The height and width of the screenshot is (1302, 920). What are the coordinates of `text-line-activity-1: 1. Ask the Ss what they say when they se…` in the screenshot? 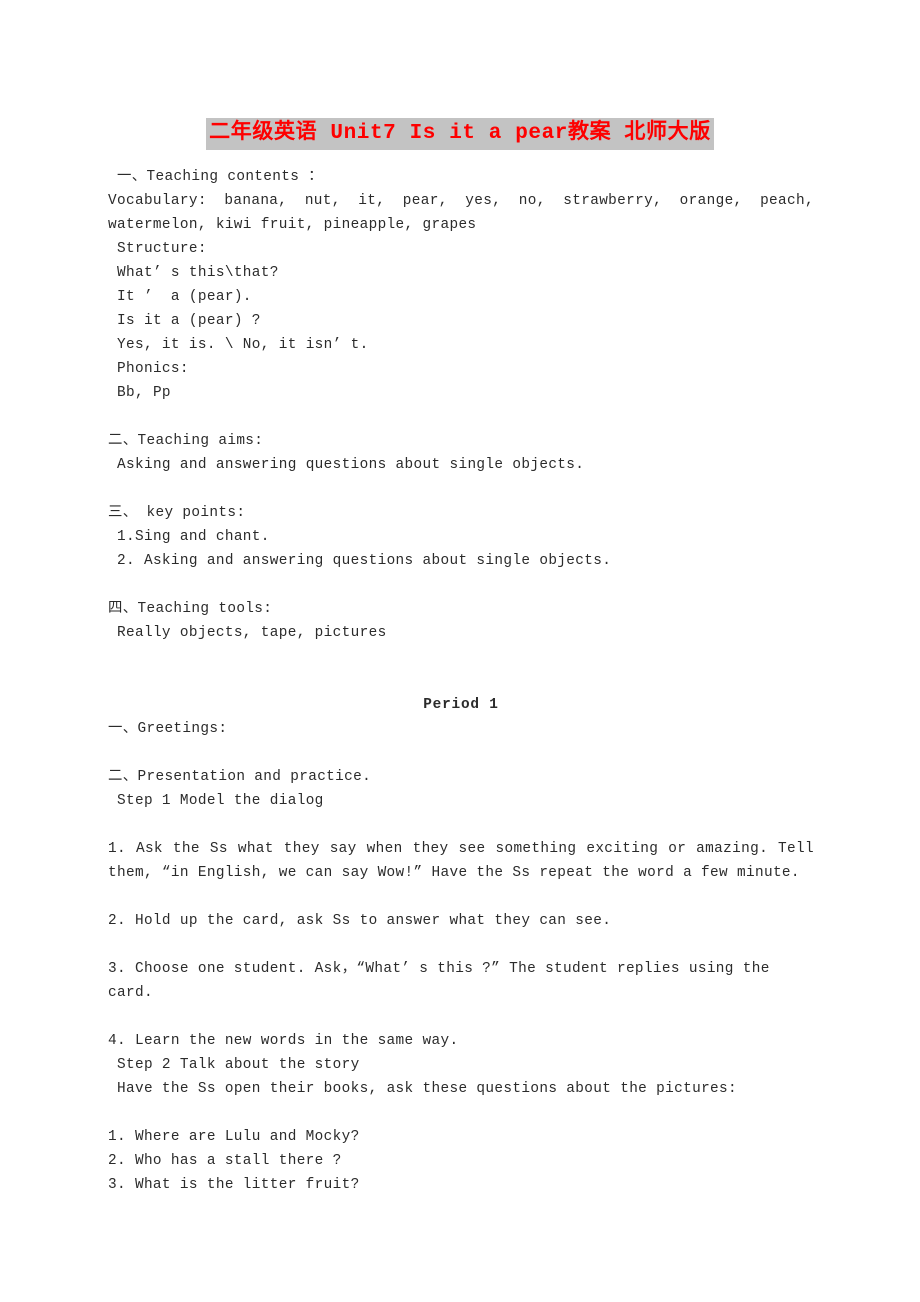 It's located at (461, 861).